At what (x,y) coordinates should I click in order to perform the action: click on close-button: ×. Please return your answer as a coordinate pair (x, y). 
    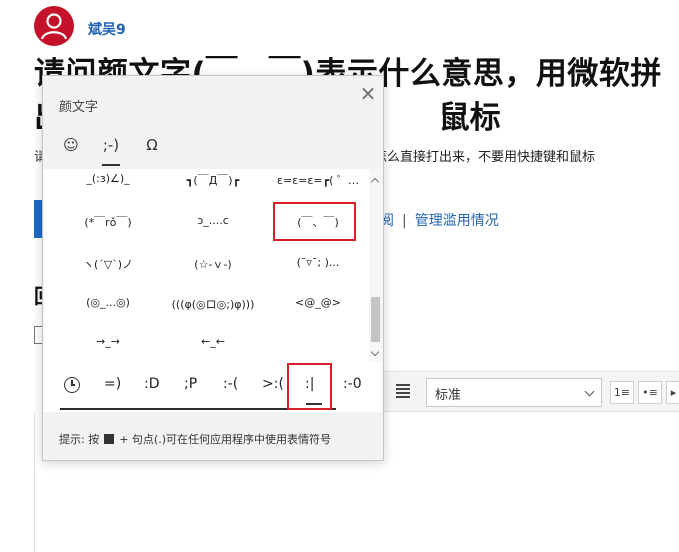
    Looking at the image, I should click on (368, 94).